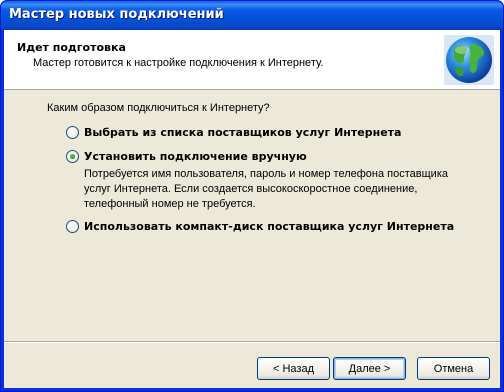  What do you see at coordinates (116, 14) in the screenshot?
I see `window-title: Мастер новых подключений` at bounding box center [116, 14].